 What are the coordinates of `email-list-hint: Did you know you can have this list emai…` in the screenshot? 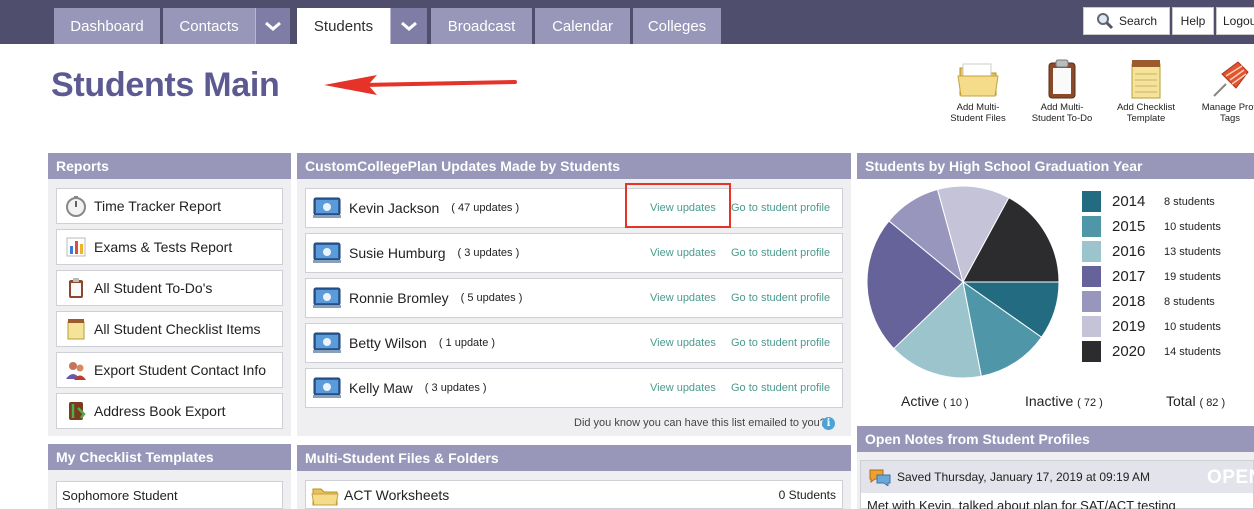 It's located at (700, 423).